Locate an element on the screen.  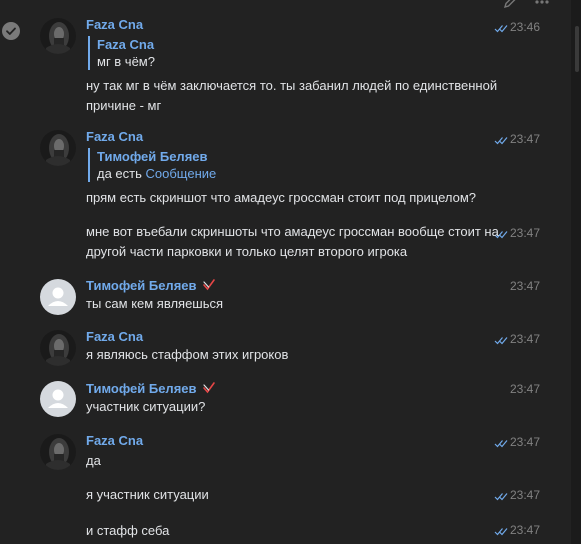
message-text: участник ситуации? is located at coordinates (146, 406).